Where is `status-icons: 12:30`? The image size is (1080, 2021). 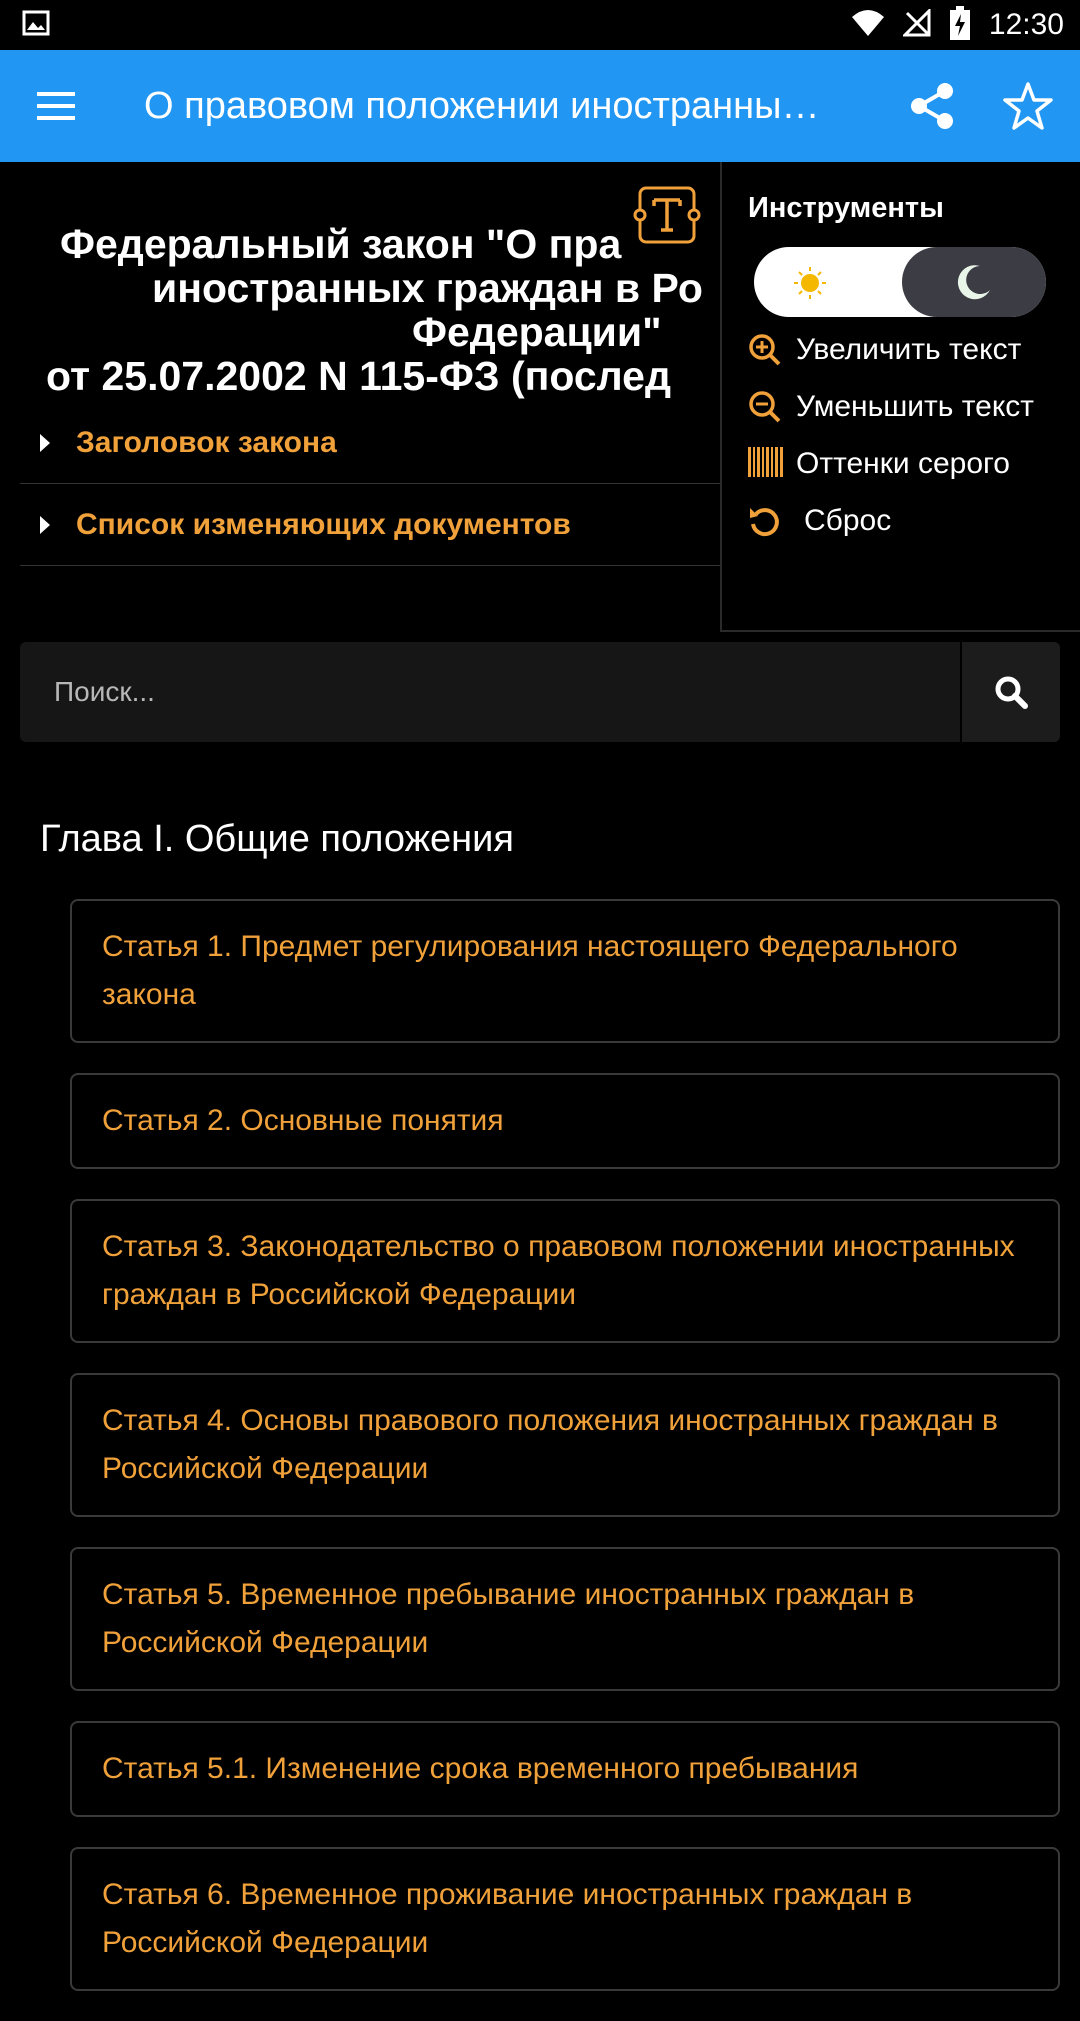
status-icons: 12:30 is located at coordinates (957, 25).